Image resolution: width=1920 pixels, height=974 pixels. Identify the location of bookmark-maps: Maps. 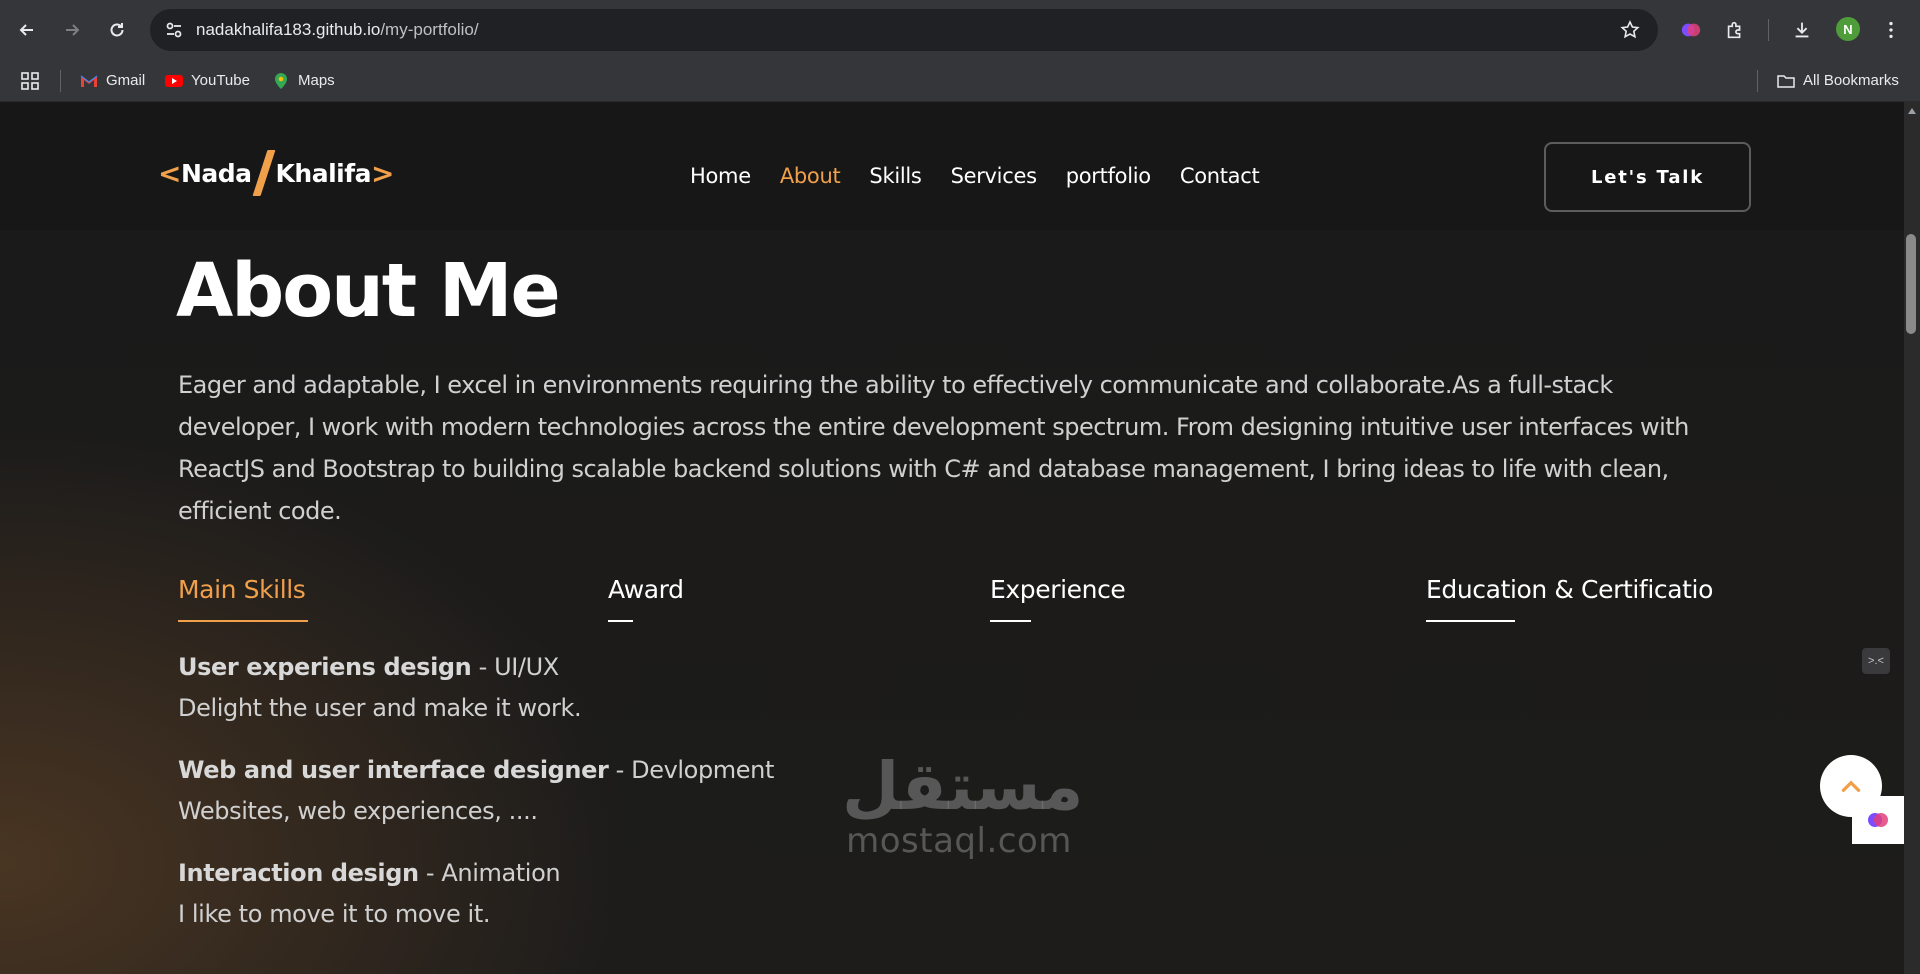
(303, 80).